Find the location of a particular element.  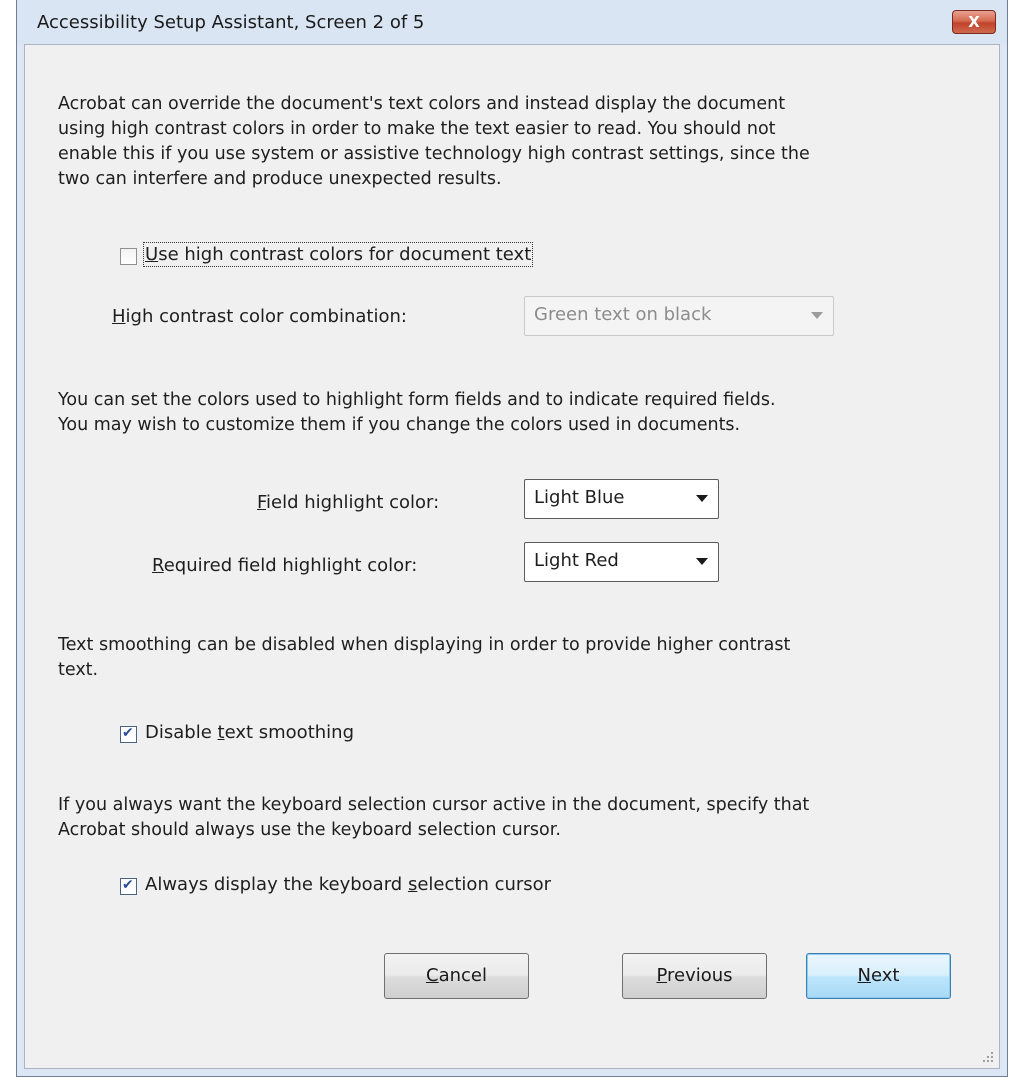

mnemonic-t: t is located at coordinates (221, 732).